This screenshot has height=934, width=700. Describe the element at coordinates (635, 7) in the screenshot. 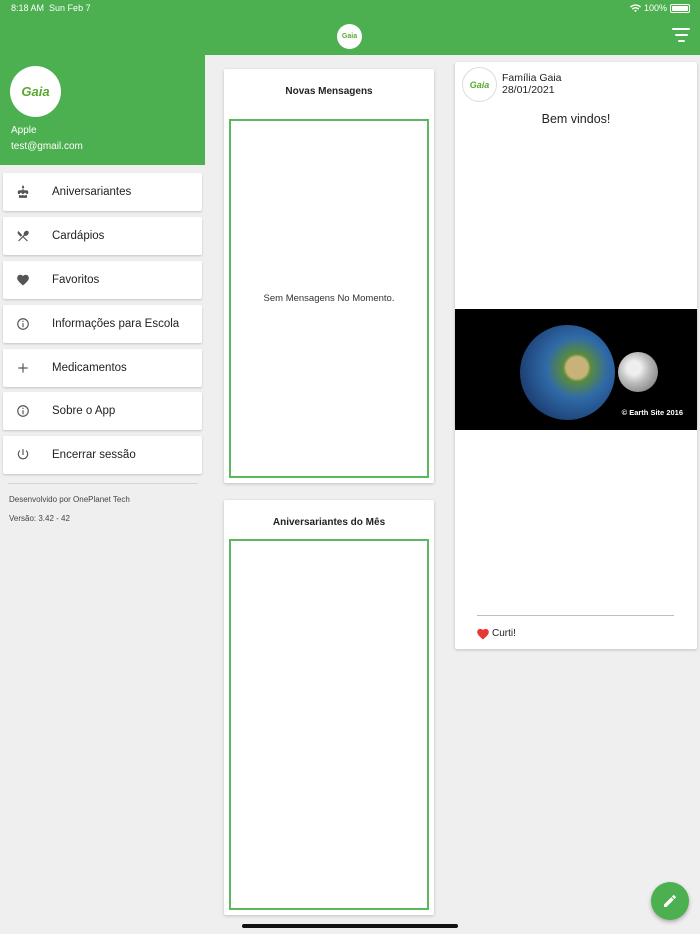

I see `wifi-icon` at that location.